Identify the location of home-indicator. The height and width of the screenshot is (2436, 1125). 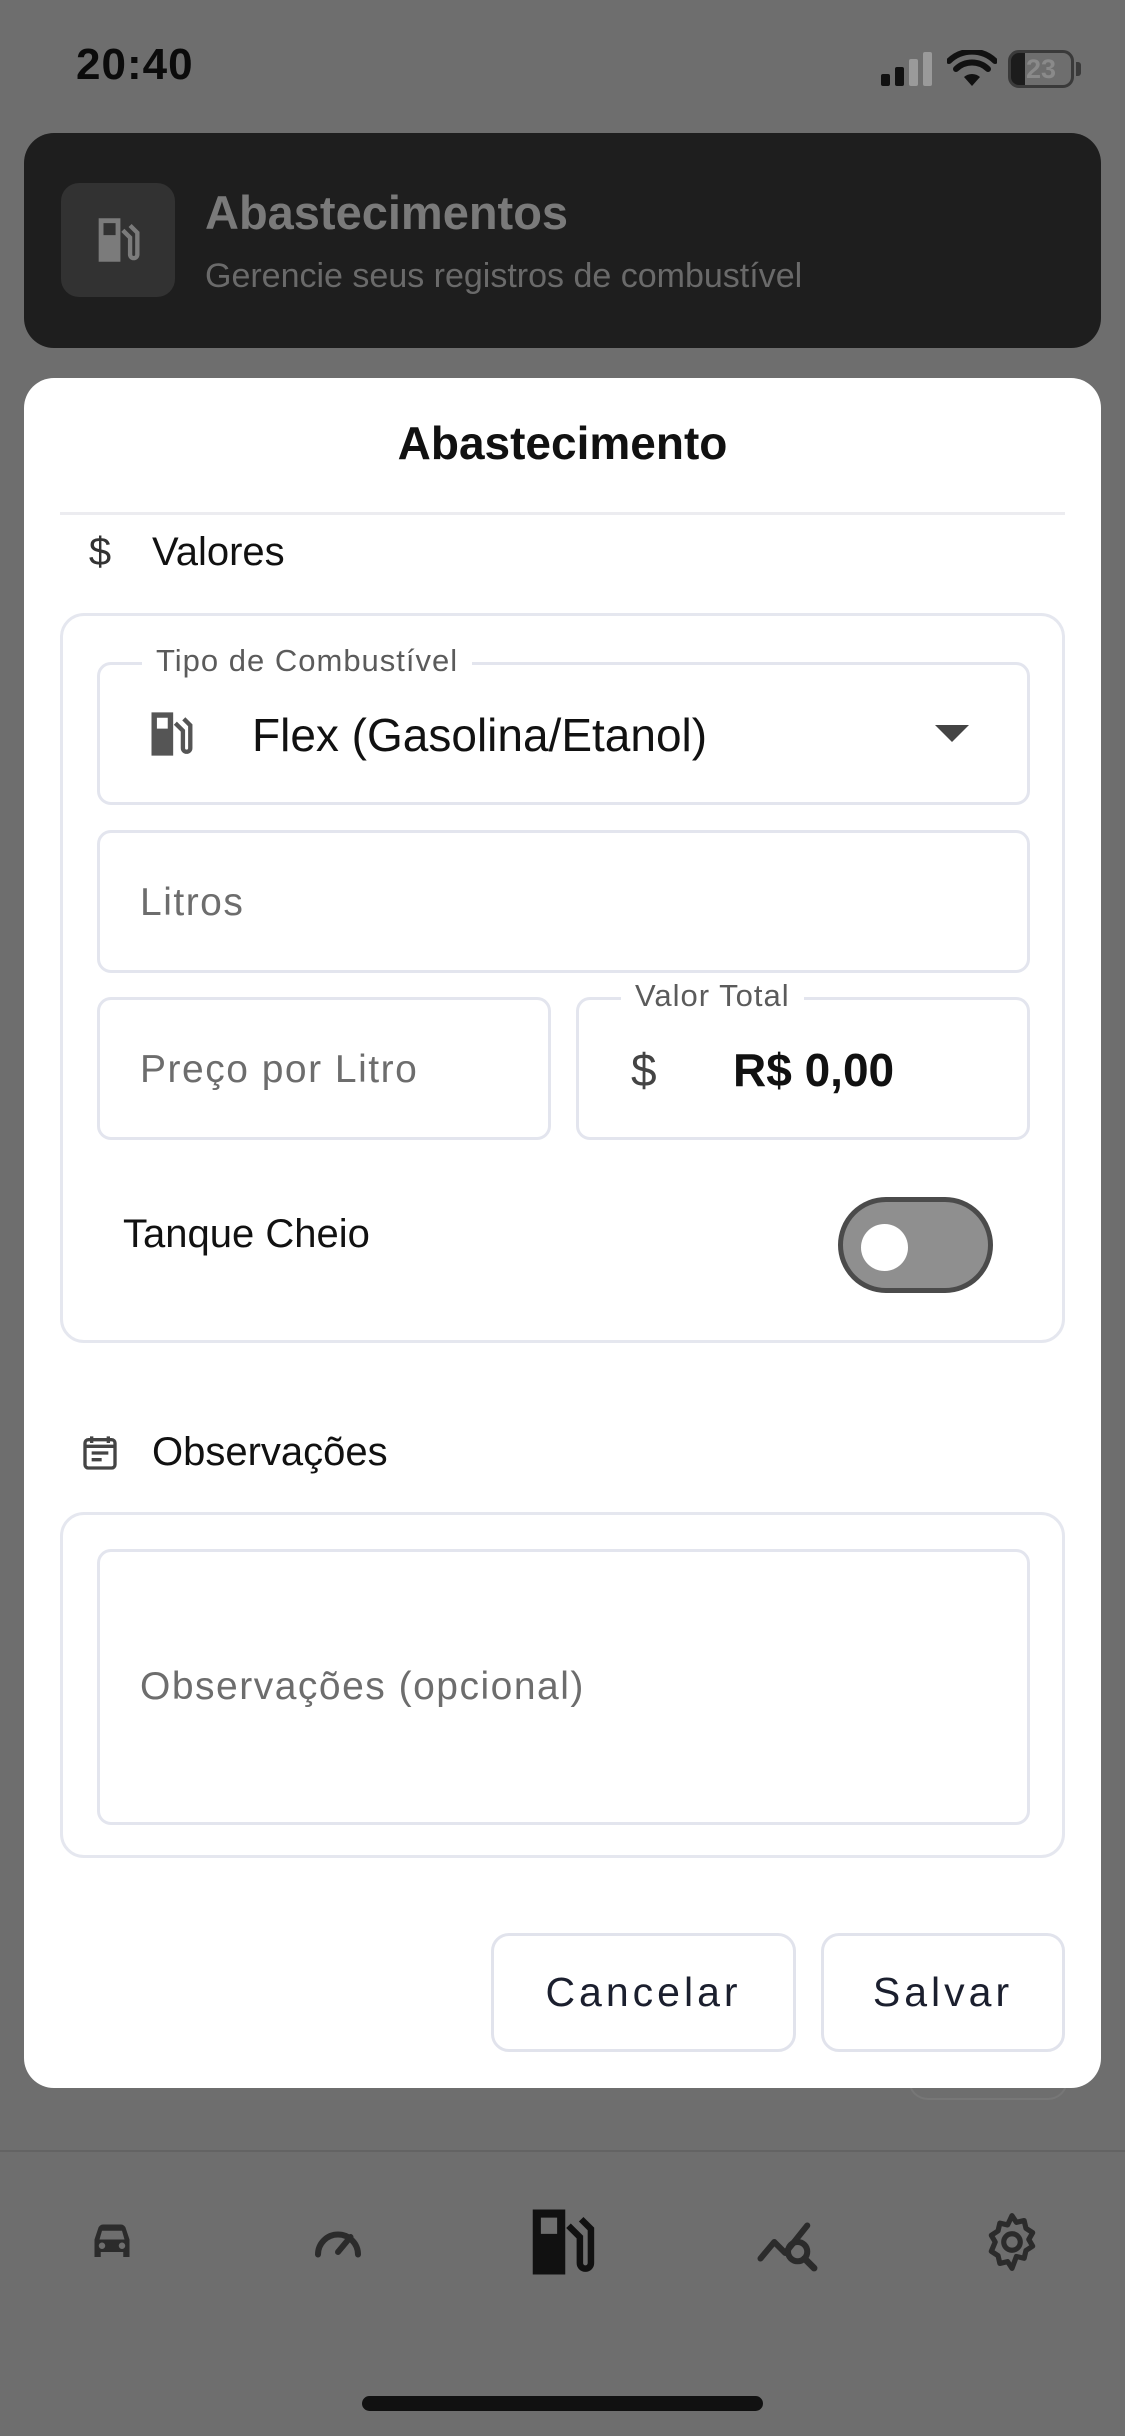
(562, 2403).